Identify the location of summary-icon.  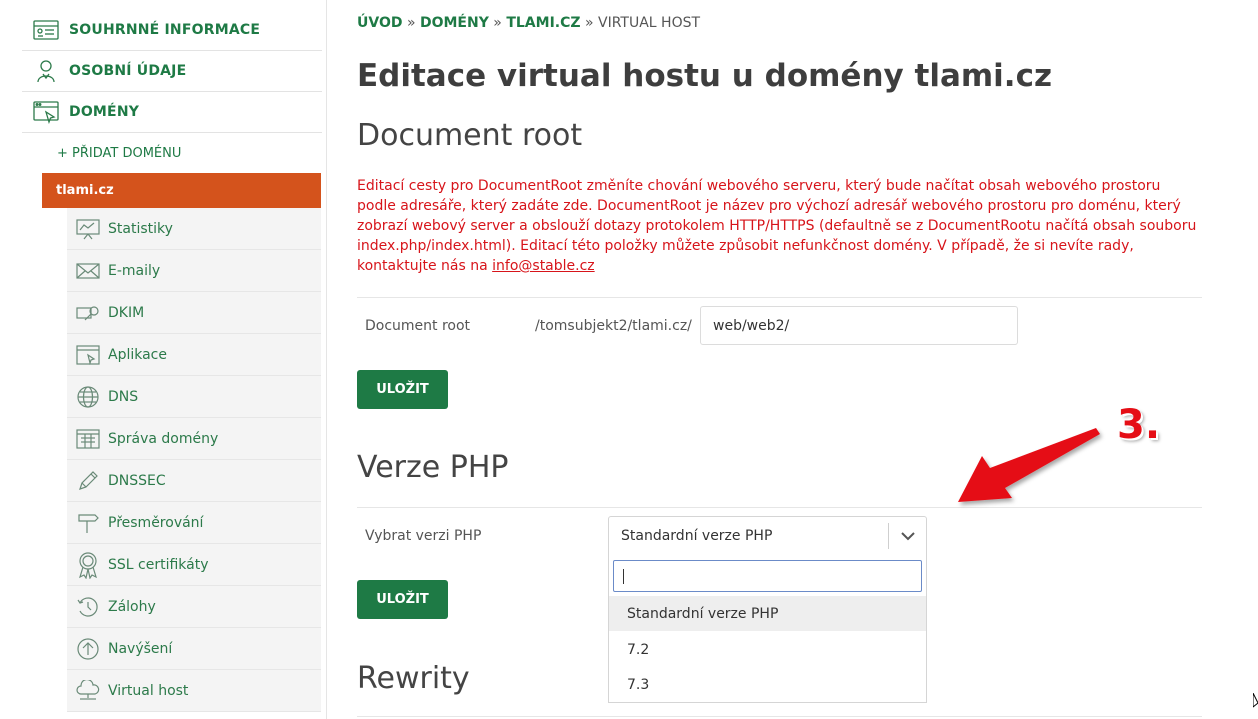
(45, 30).